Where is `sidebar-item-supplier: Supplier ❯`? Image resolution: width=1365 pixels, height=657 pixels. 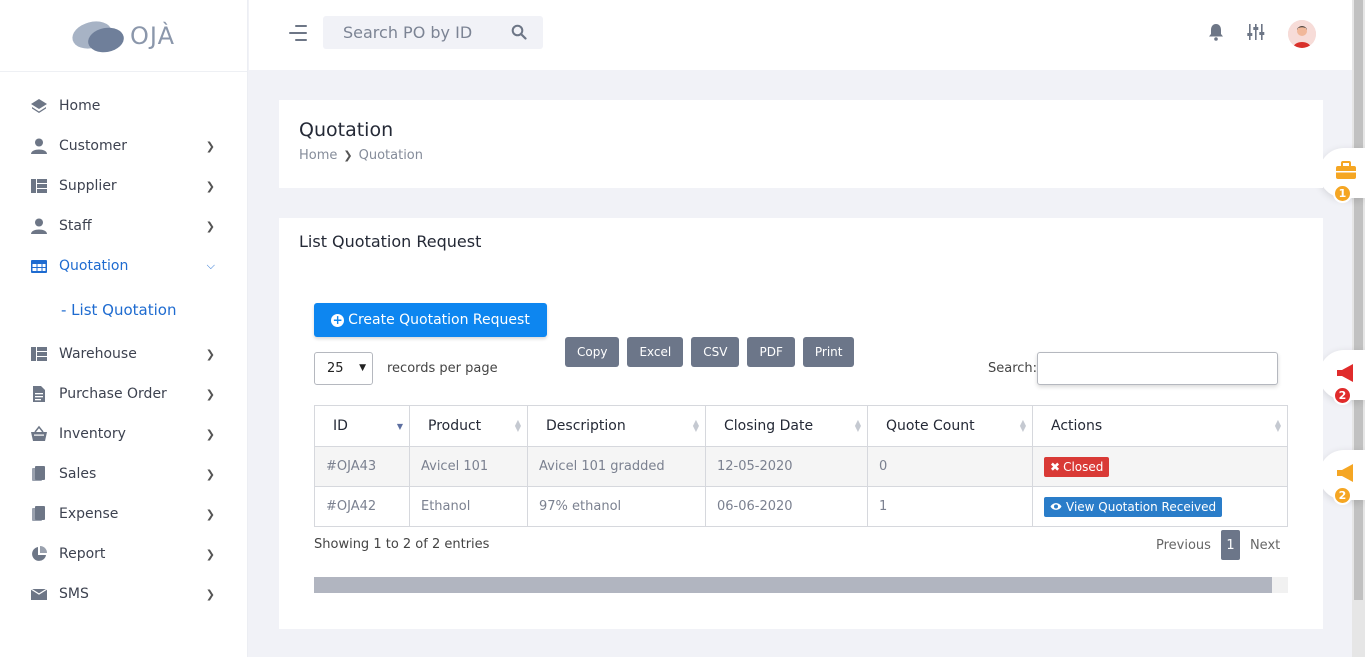
sidebar-item-supplier: Supplier ❯ is located at coordinates (123, 186).